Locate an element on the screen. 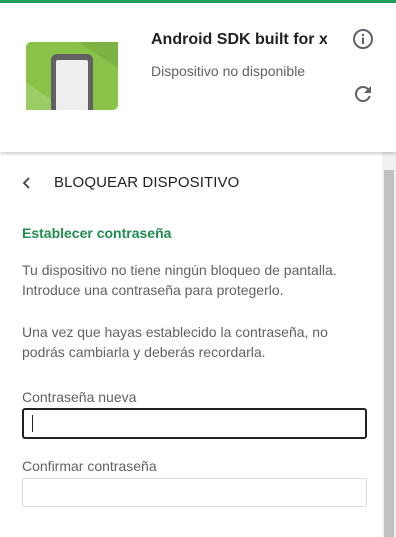 The height and width of the screenshot is (537, 396). text-caret is located at coordinates (32, 423).